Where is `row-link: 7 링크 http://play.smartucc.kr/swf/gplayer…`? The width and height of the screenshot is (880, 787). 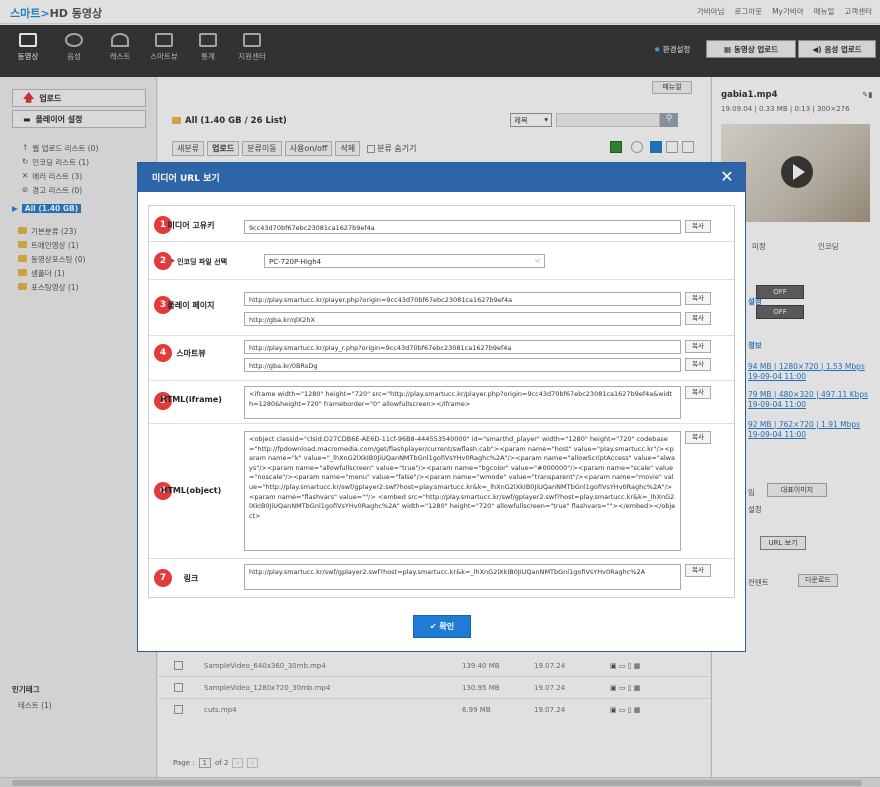 row-link: 7 링크 http://play.smartucc.kr/swf/gplayer… is located at coordinates (441, 578).